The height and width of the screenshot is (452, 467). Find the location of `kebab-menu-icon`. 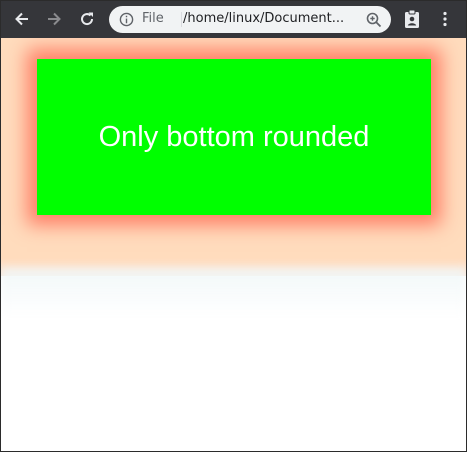

kebab-menu-icon is located at coordinates (445, 19).